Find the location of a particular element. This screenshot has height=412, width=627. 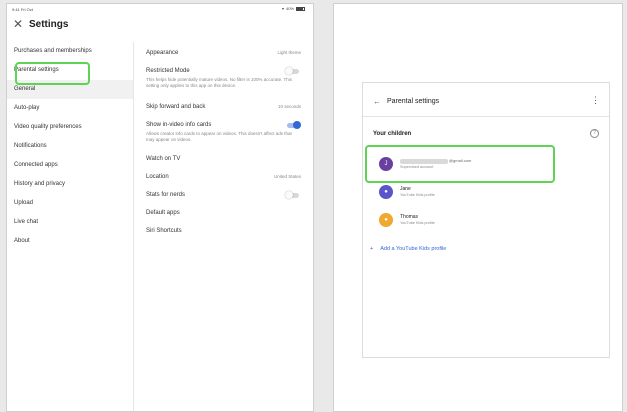

wifi-icon: ▾ is located at coordinates (282, 8).